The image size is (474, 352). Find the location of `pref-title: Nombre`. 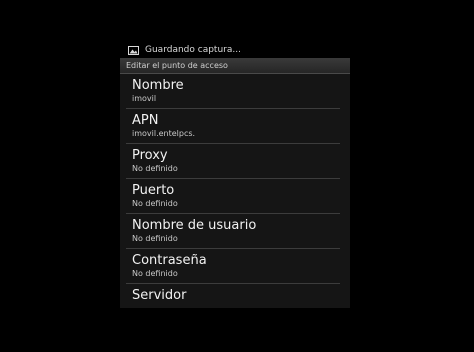

pref-title: Nombre is located at coordinates (158, 85).